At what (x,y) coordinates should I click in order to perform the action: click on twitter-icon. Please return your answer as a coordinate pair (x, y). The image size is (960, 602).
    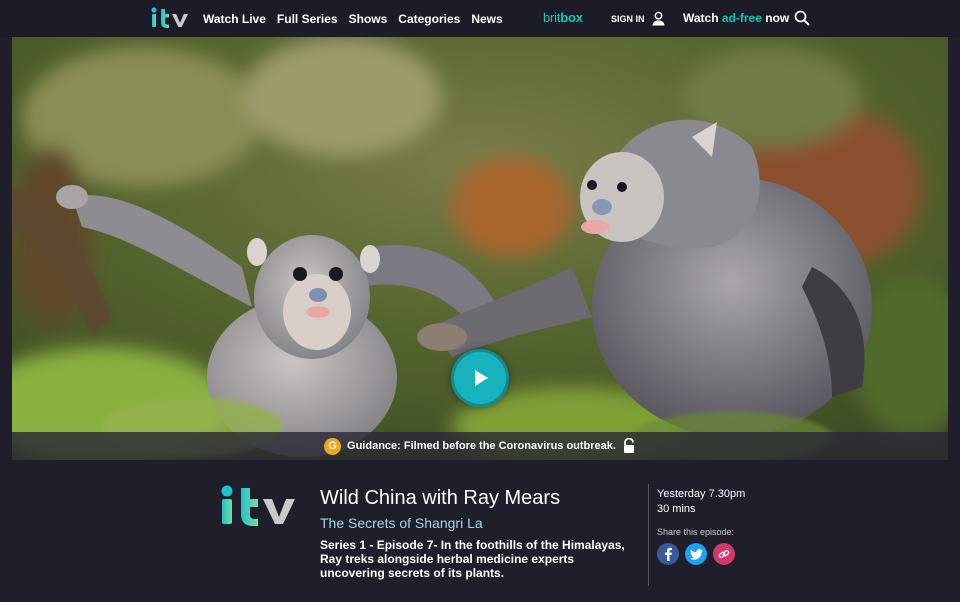
    Looking at the image, I should click on (696, 554).